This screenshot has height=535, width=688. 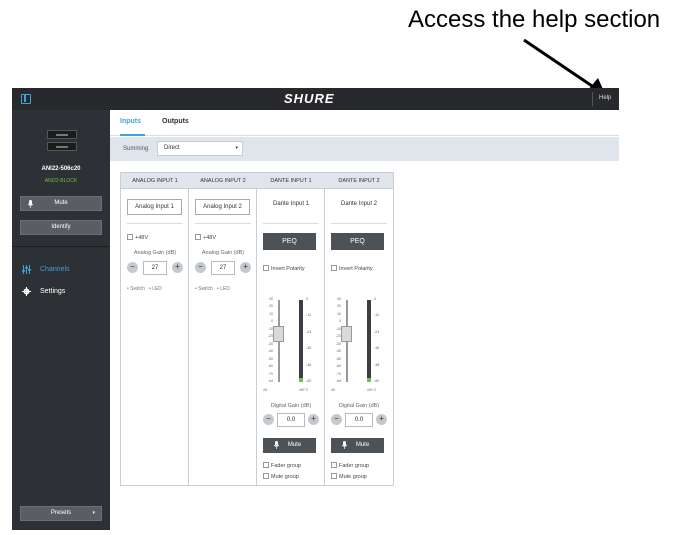 What do you see at coordinates (223, 181) in the screenshot?
I see `channel-header: ANALOG INPUT 2` at bounding box center [223, 181].